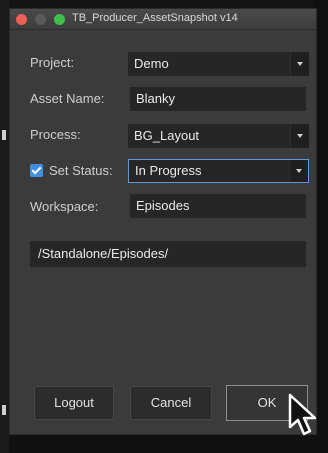 This screenshot has height=453, width=328. I want to click on project-label: Project:, so click(52, 62).